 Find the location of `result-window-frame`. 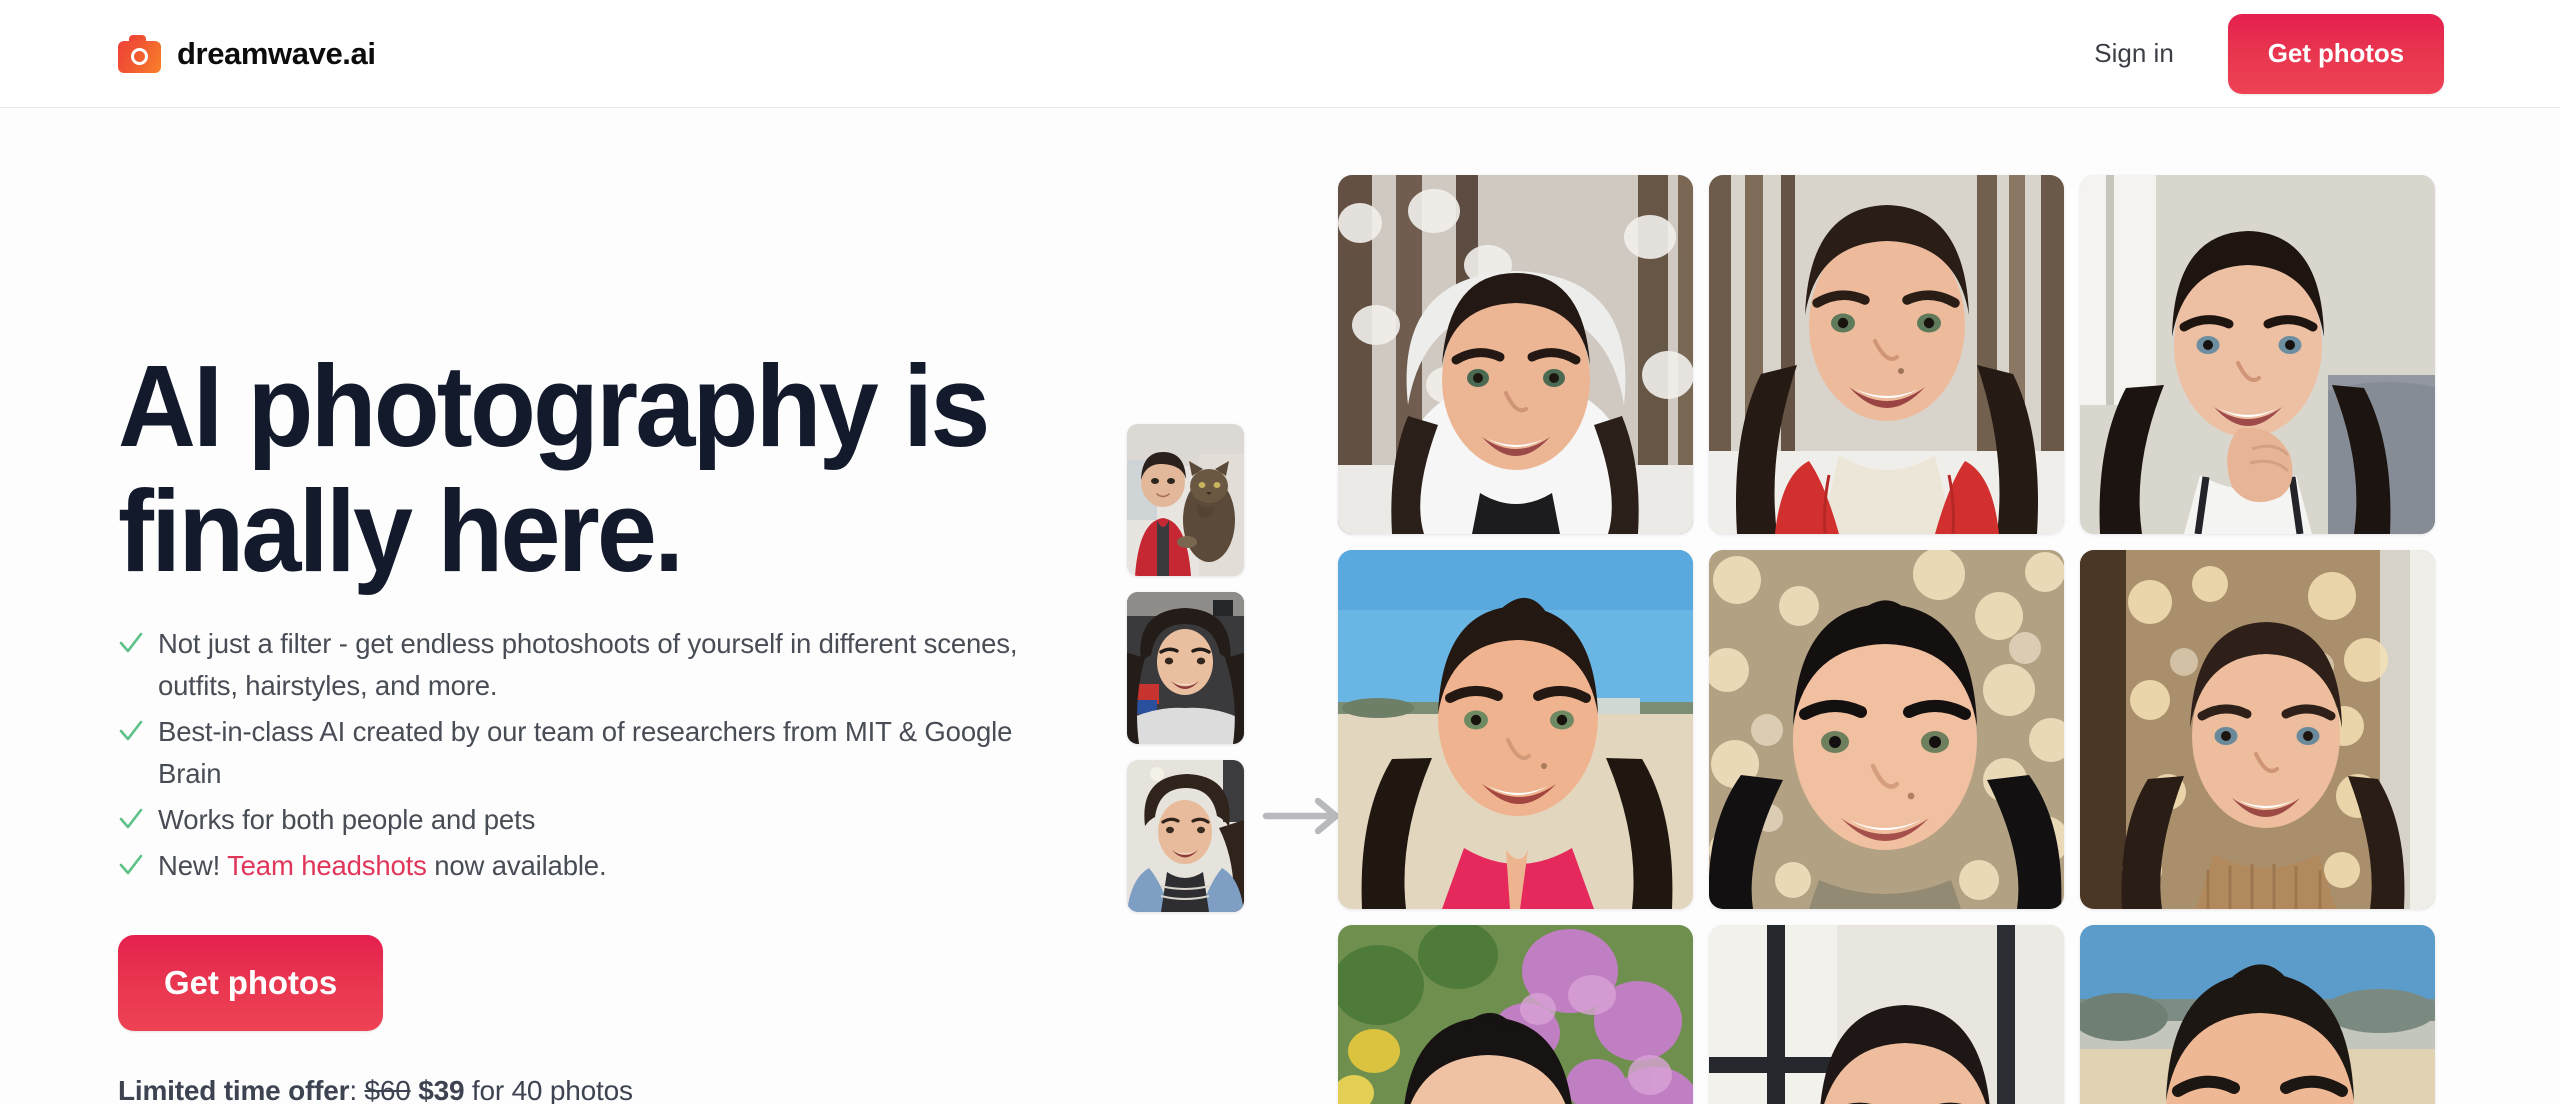

result-window-frame is located at coordinates (1886, 1014).